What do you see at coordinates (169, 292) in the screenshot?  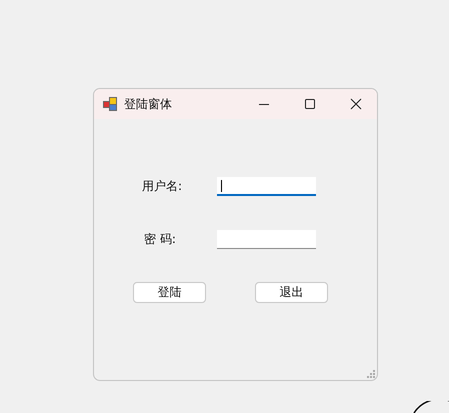 I see `action-button: 登陆` at bounding box center [169, 292].